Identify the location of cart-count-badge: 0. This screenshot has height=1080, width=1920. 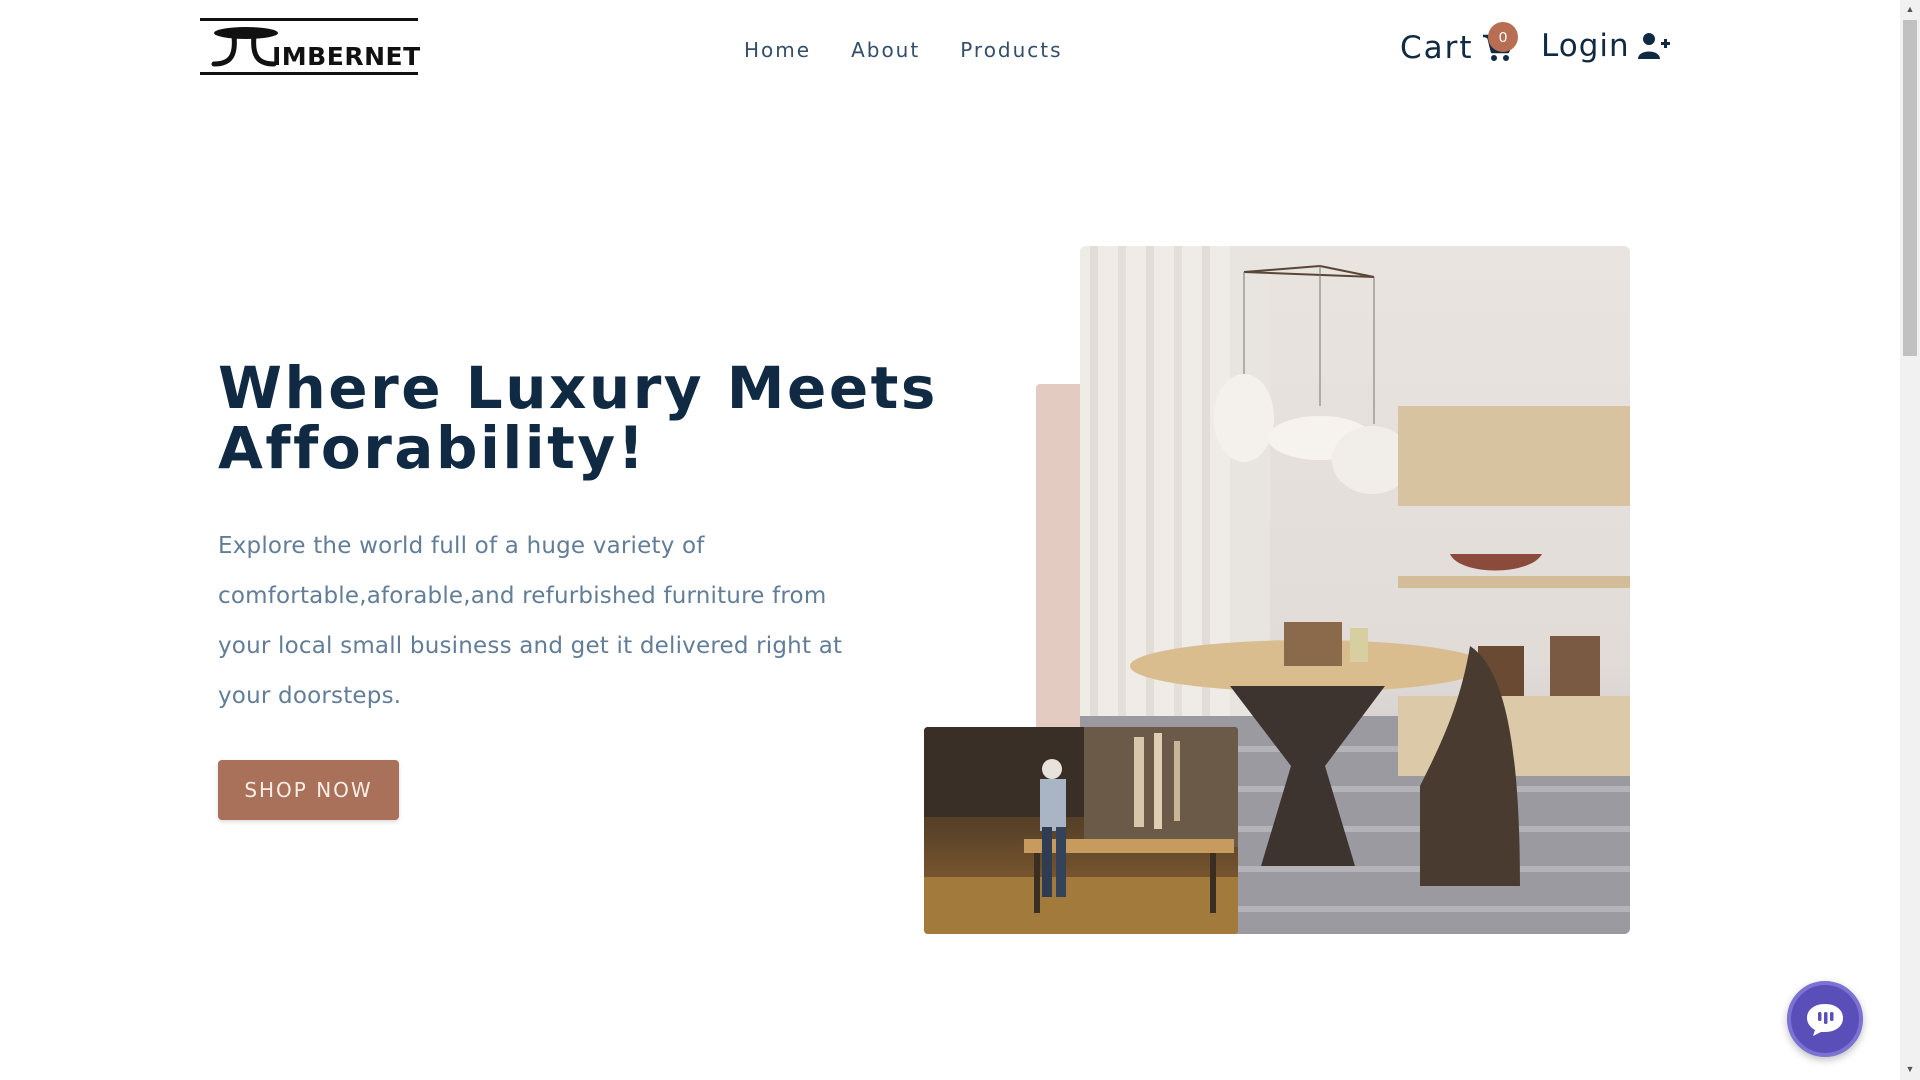
(1503, 37).